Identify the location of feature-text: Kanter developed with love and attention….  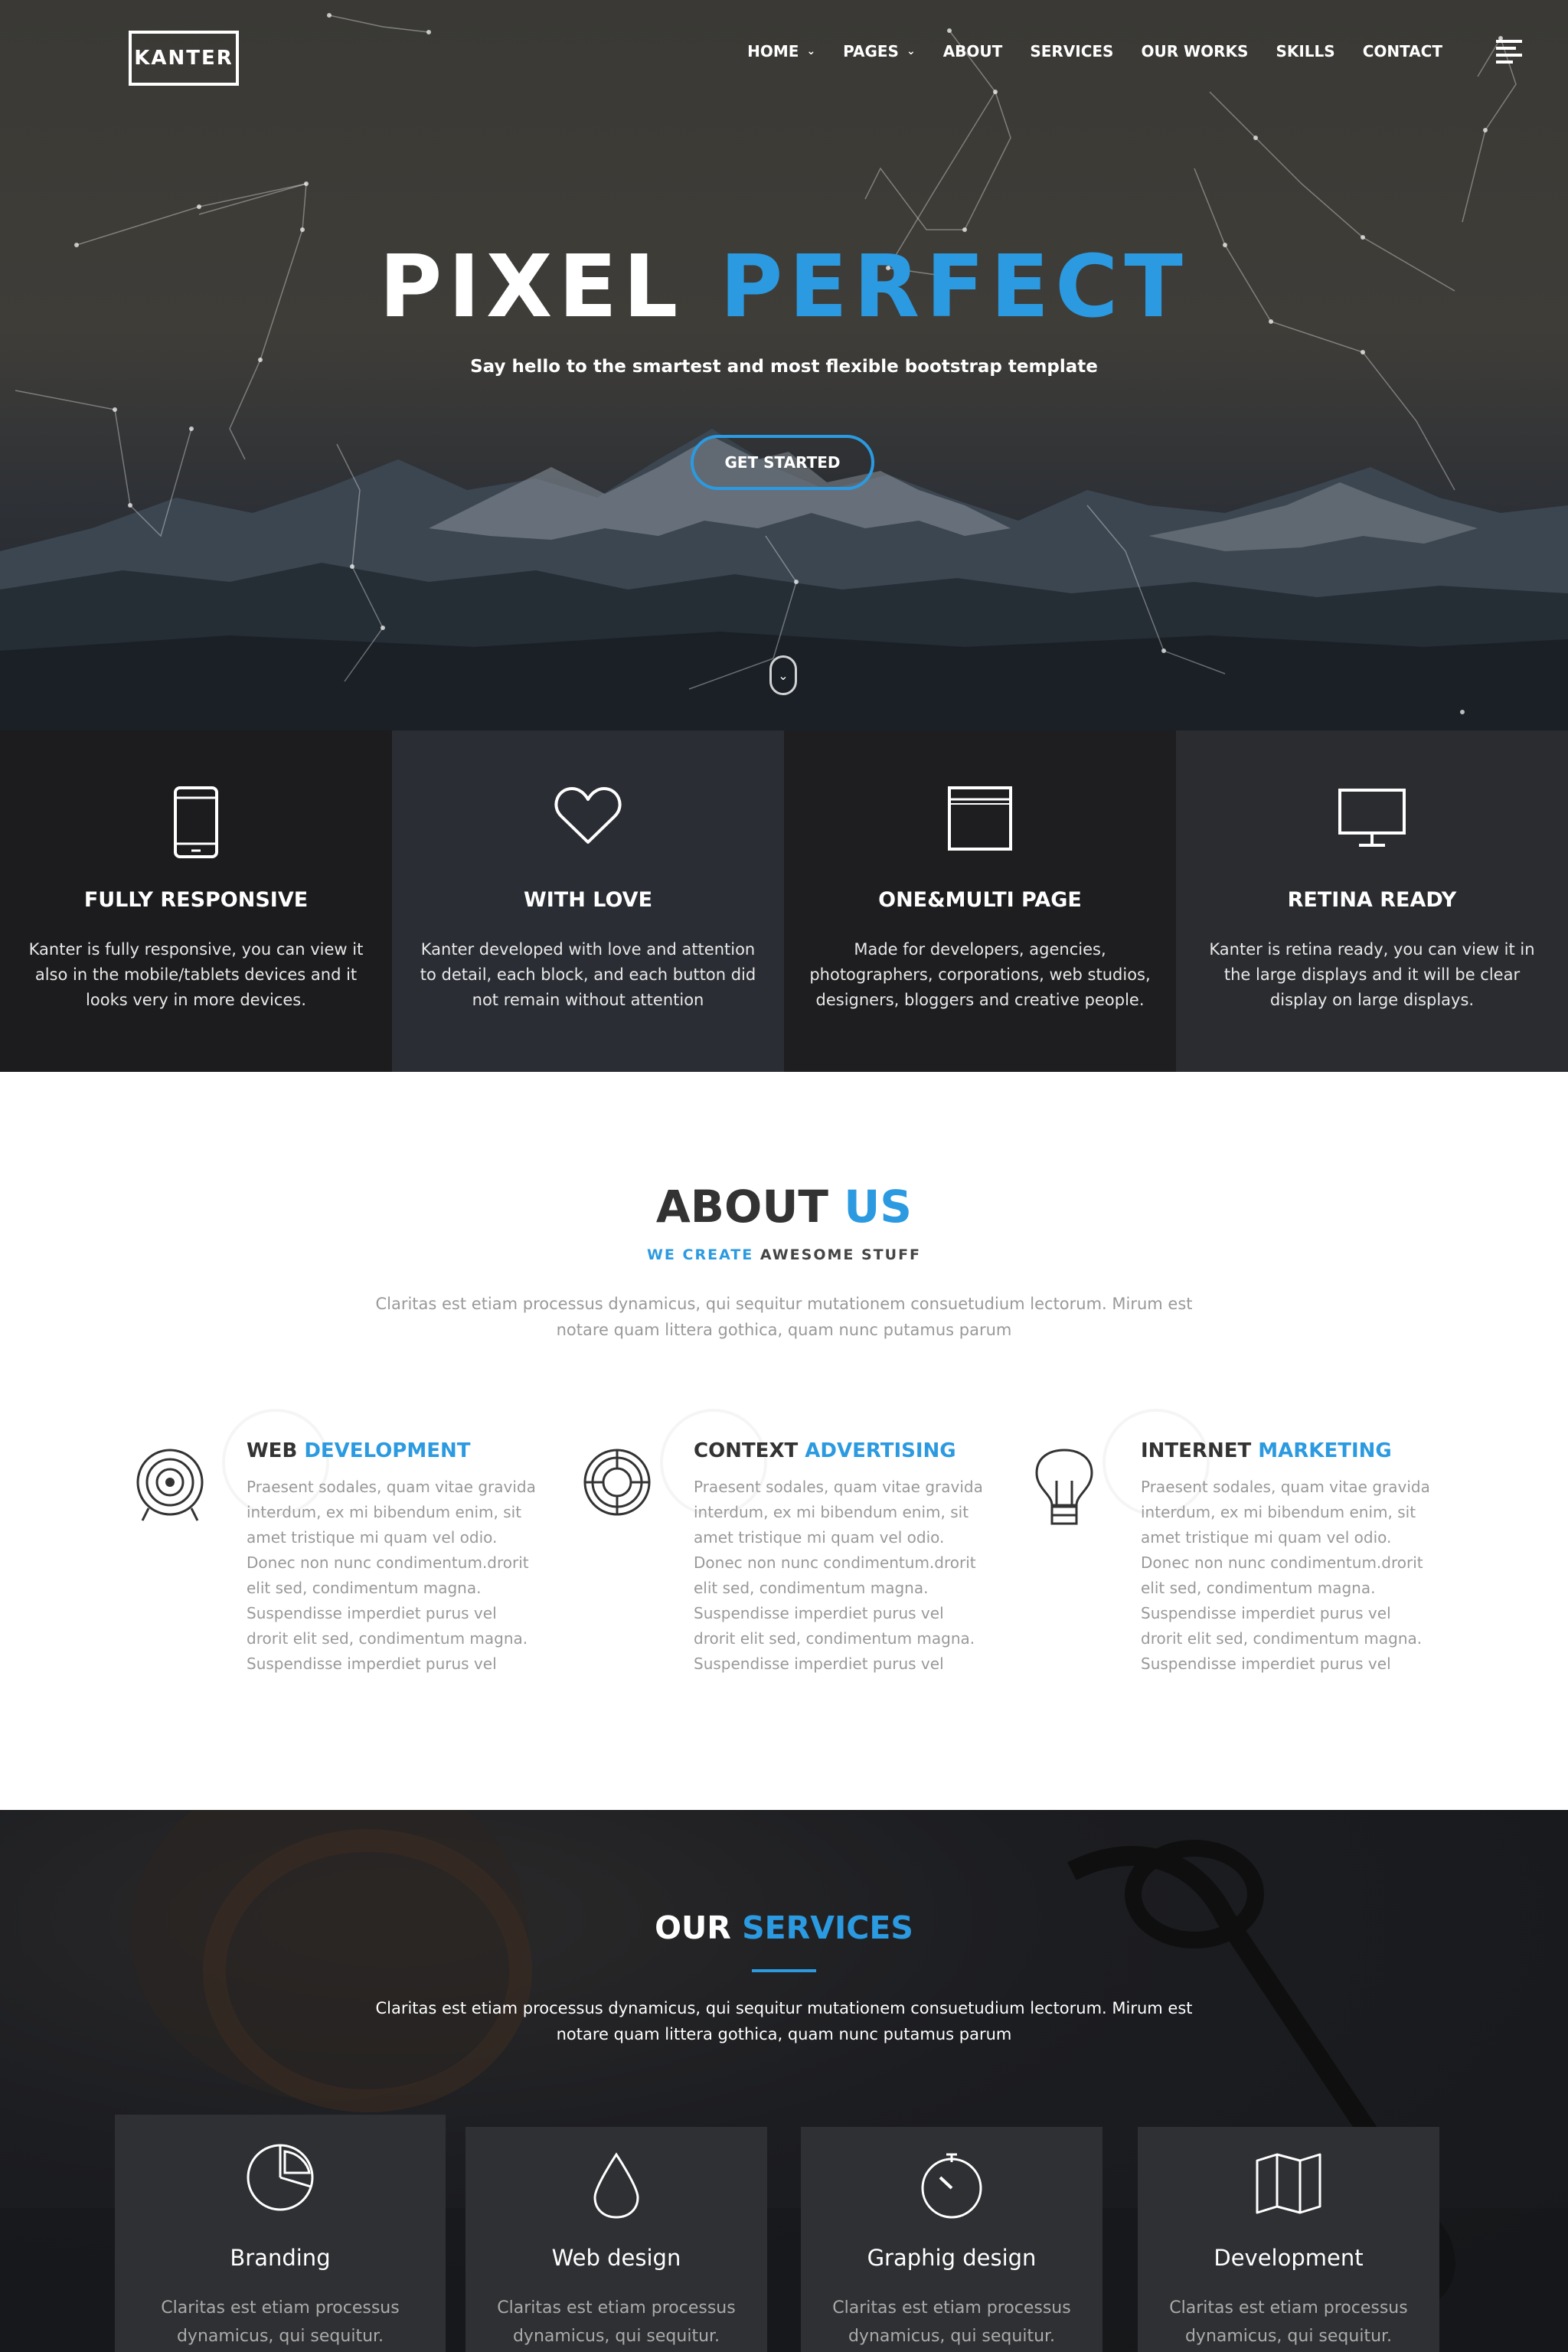
(588, 974).